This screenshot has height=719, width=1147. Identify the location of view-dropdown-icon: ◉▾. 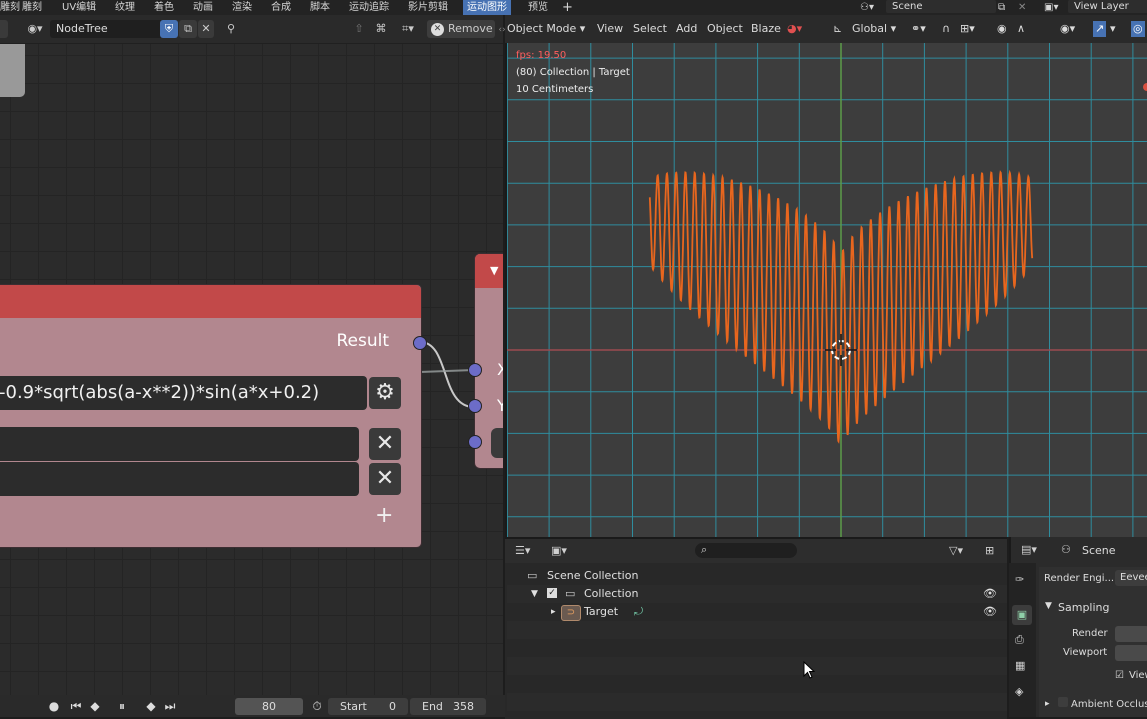
(35, 29).